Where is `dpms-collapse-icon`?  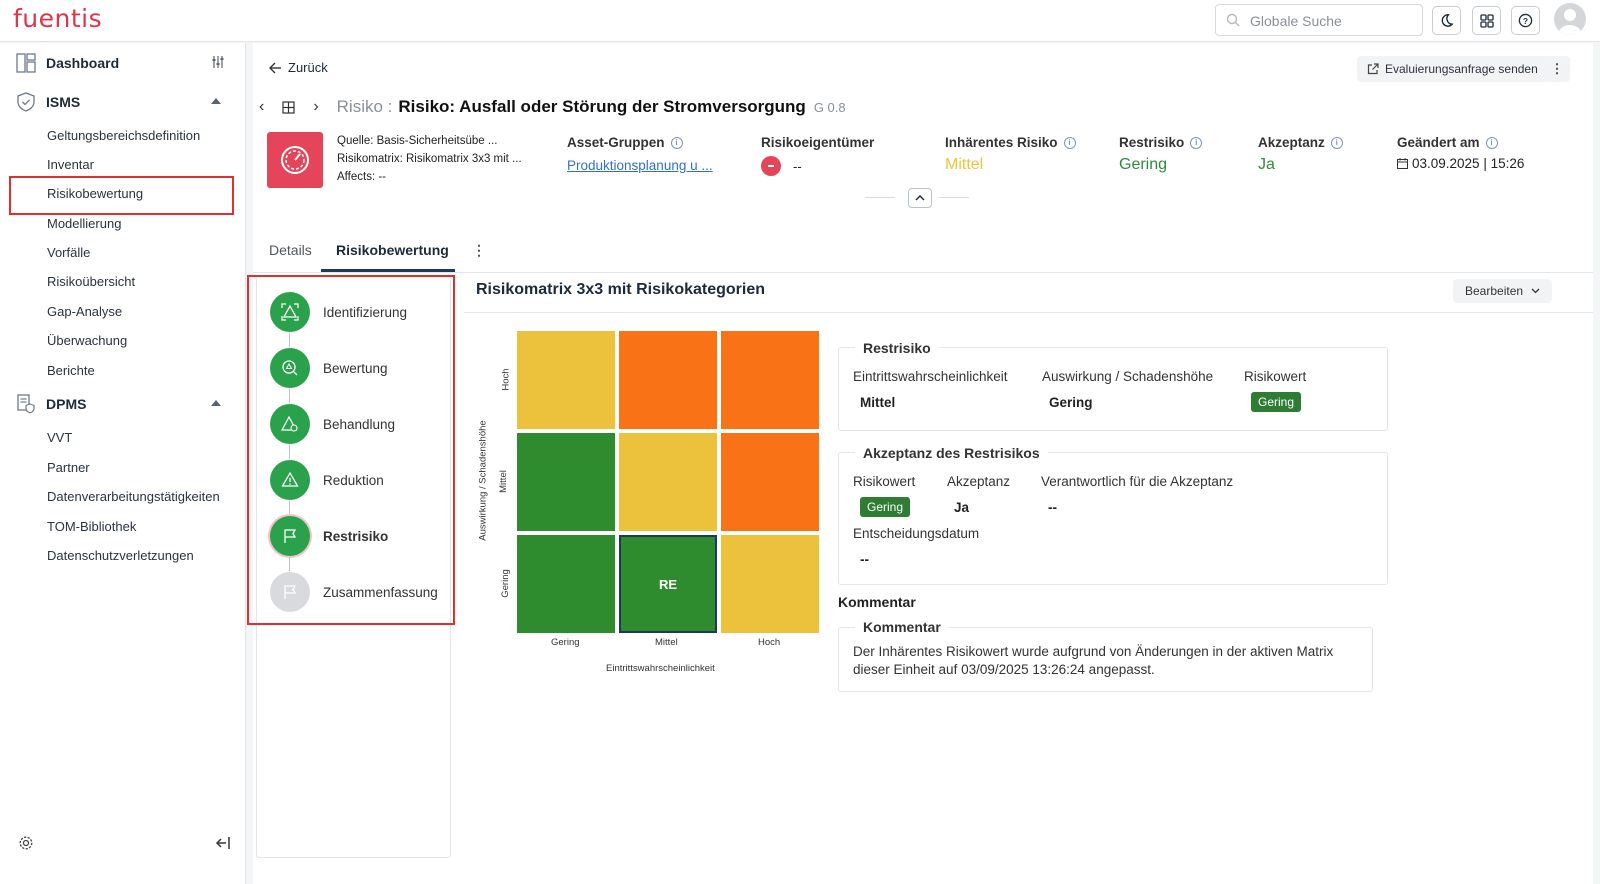 dpms-collapse-icon is located at coordinates (216, 403).